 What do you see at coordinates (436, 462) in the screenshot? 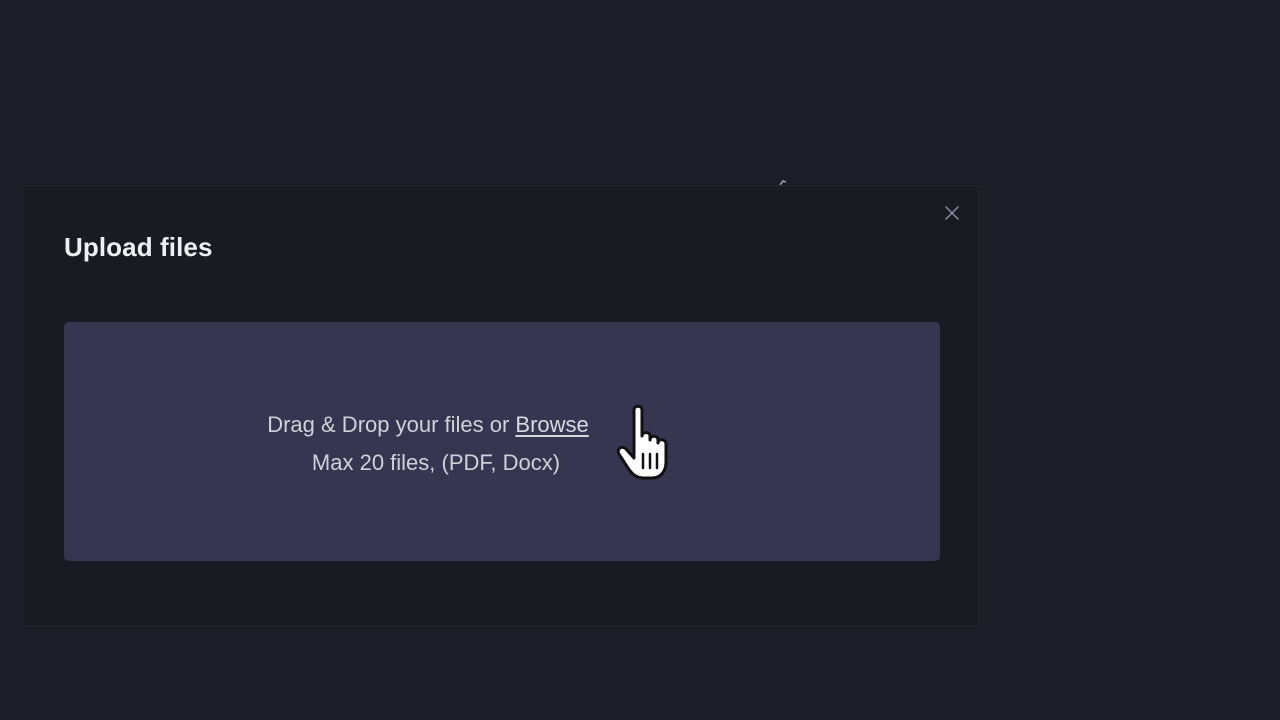
I see `dropzone-hint: Max 20 files, (PDF, Docx)` at bounding box center [436, 462].